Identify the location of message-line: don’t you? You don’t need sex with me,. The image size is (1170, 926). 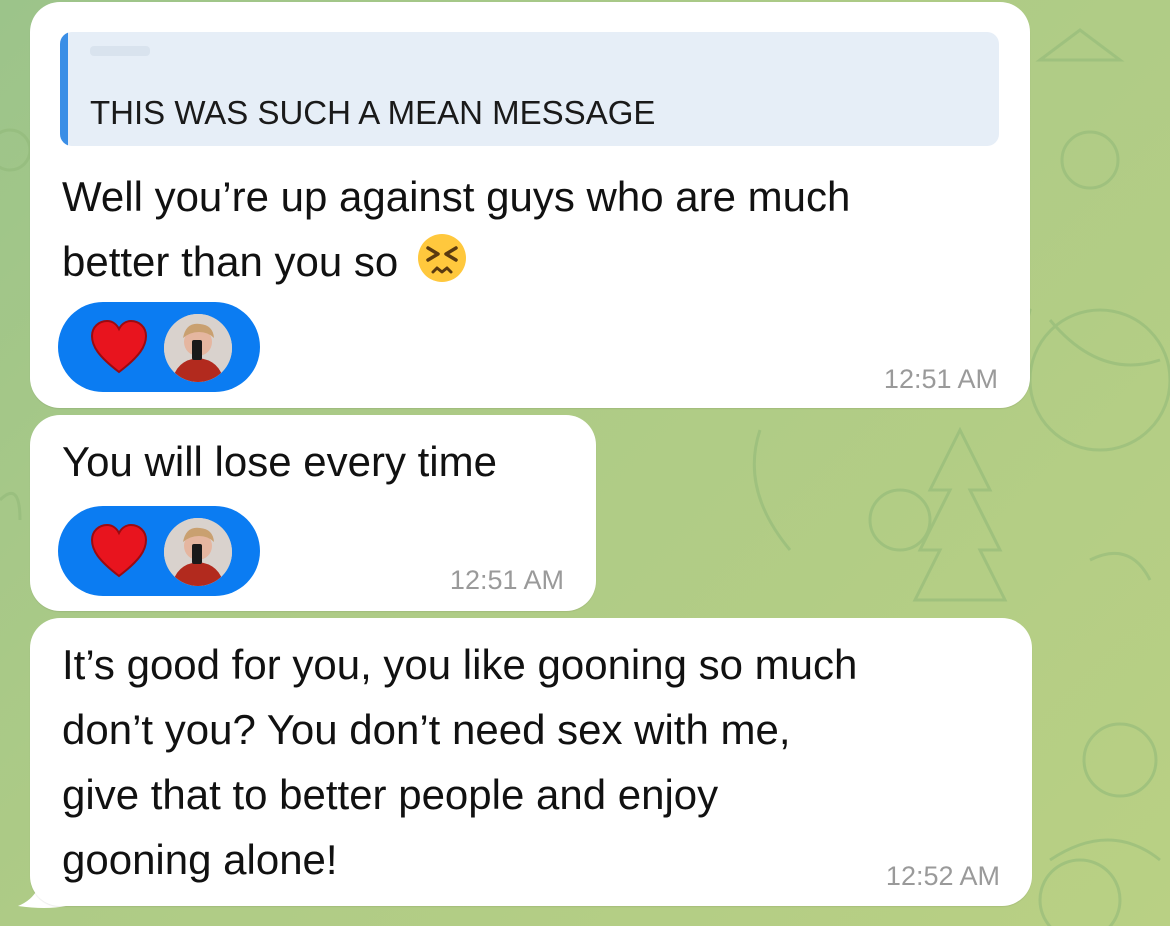
(426, 729).